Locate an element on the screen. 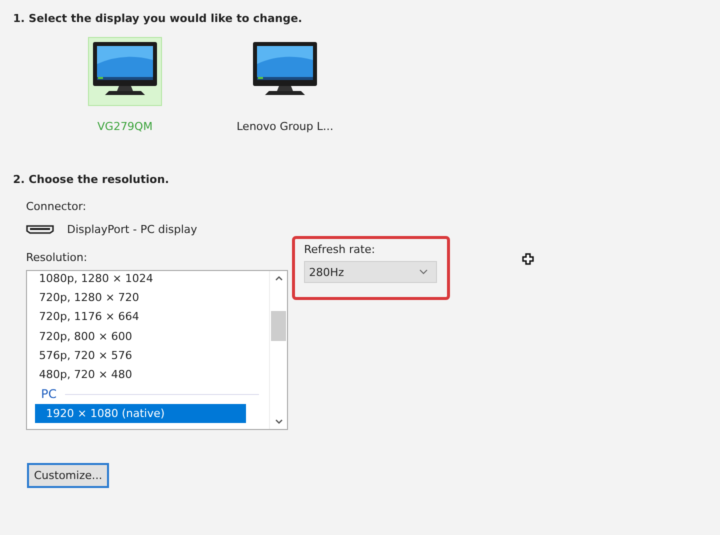 The image size is (720, 535). refresh-rate-dropdown: 280Hz is located at coordinates (370, 272).